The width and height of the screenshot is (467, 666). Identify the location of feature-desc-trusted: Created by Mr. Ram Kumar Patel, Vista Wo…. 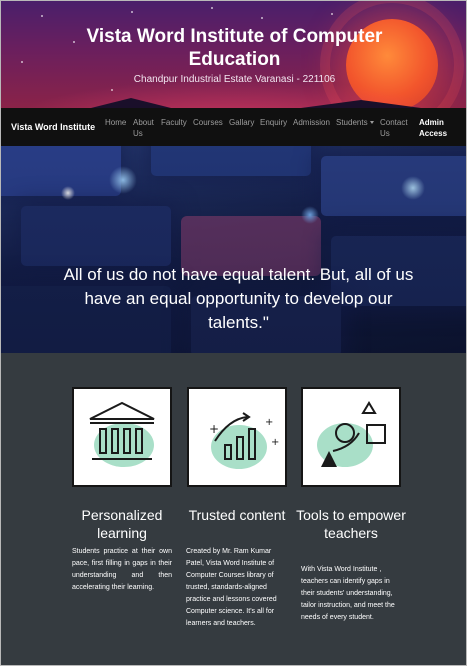
(231, 587).